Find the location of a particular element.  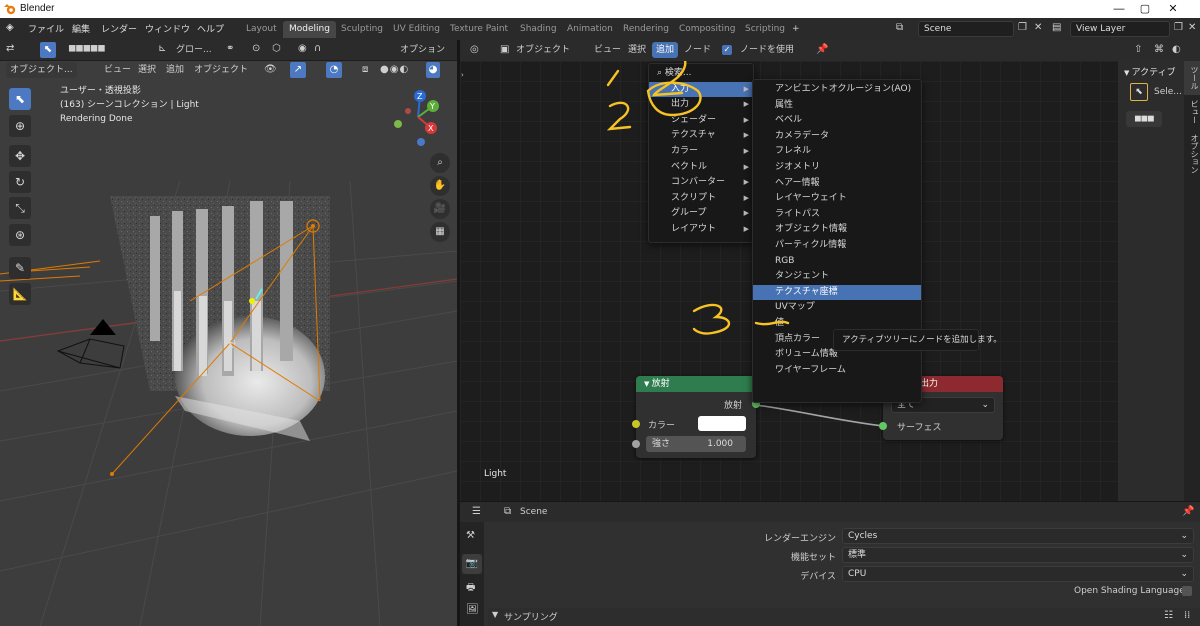

tab-rendering: Rendering is located at coordinates (646, 29).